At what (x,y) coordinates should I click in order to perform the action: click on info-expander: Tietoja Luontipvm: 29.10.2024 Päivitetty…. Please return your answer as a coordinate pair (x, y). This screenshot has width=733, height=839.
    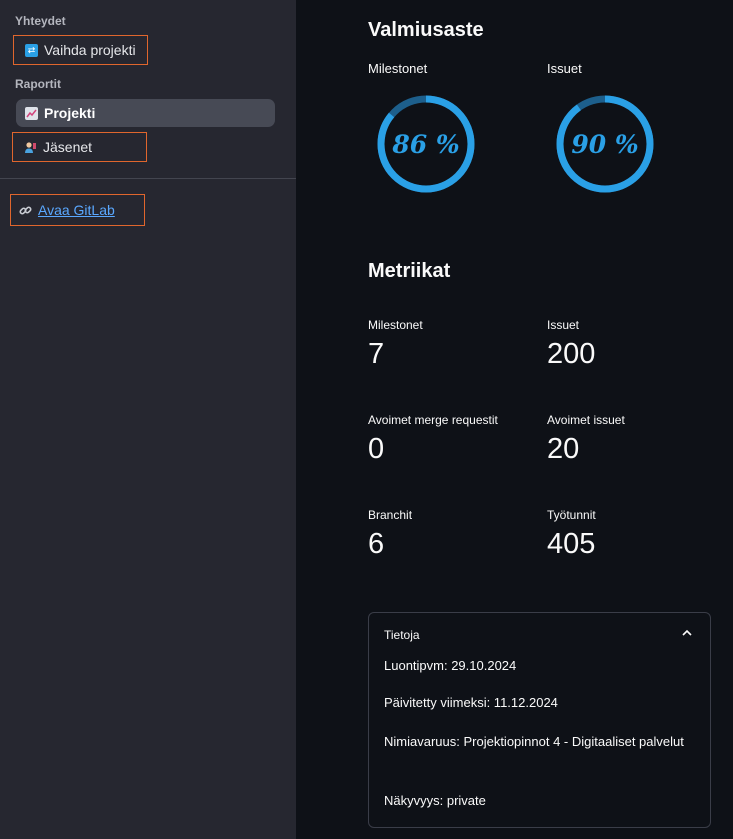
    Looking at the image, I should click on (539, 720).